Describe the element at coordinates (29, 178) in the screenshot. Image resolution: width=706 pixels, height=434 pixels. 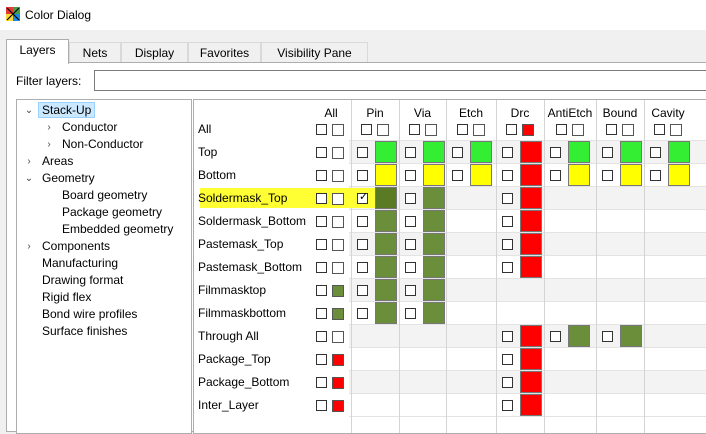
I see `chevron-down-icon: ⌄` at that location.